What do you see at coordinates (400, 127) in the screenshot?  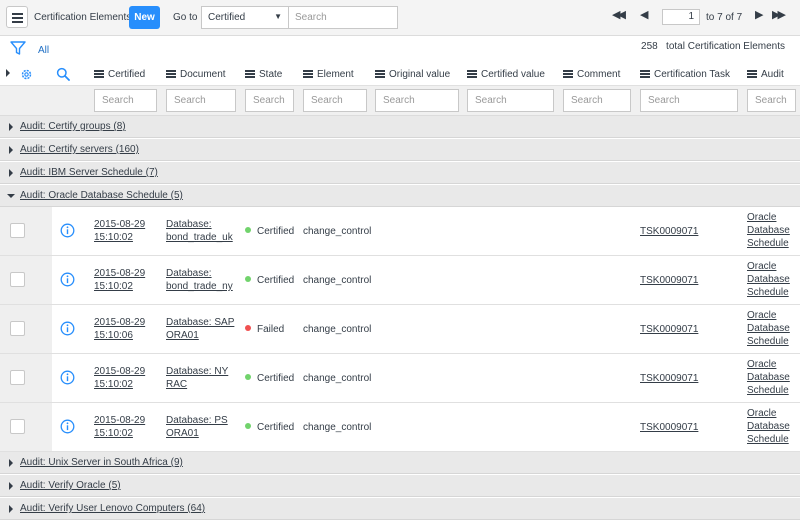 I see `group-row: Audit: Certify groups (8)` at bounding box center [400, 127].